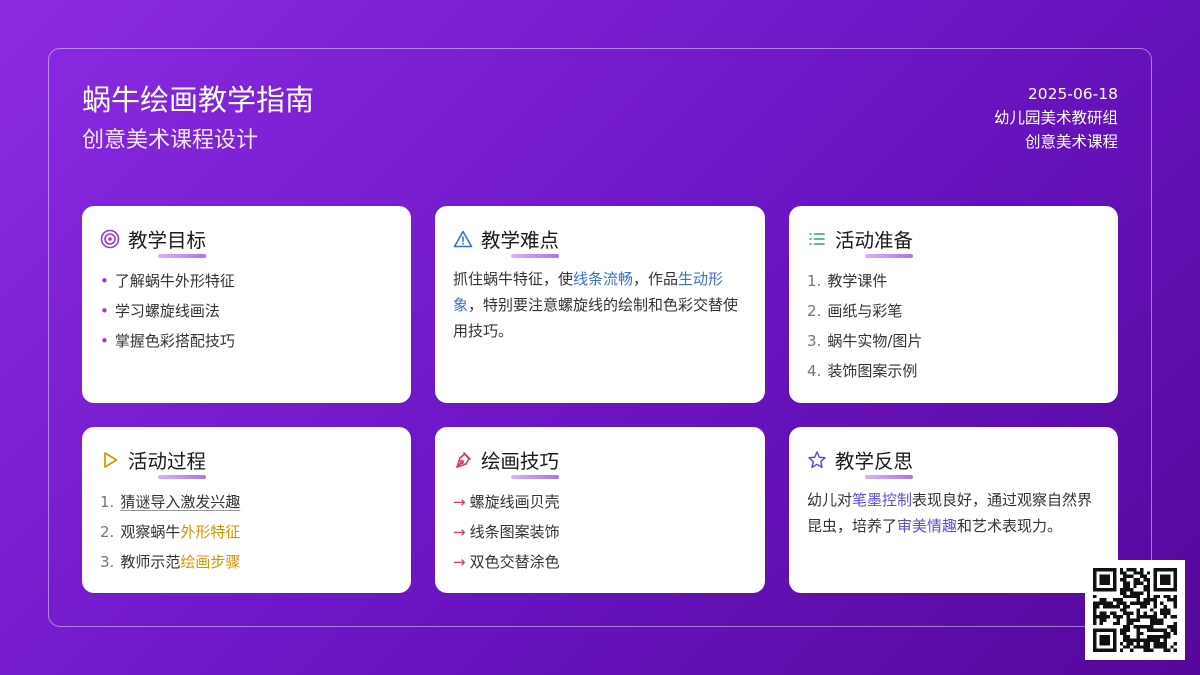  I want to click on list-item: • 学习螺旋线画法, so click(160, 311).